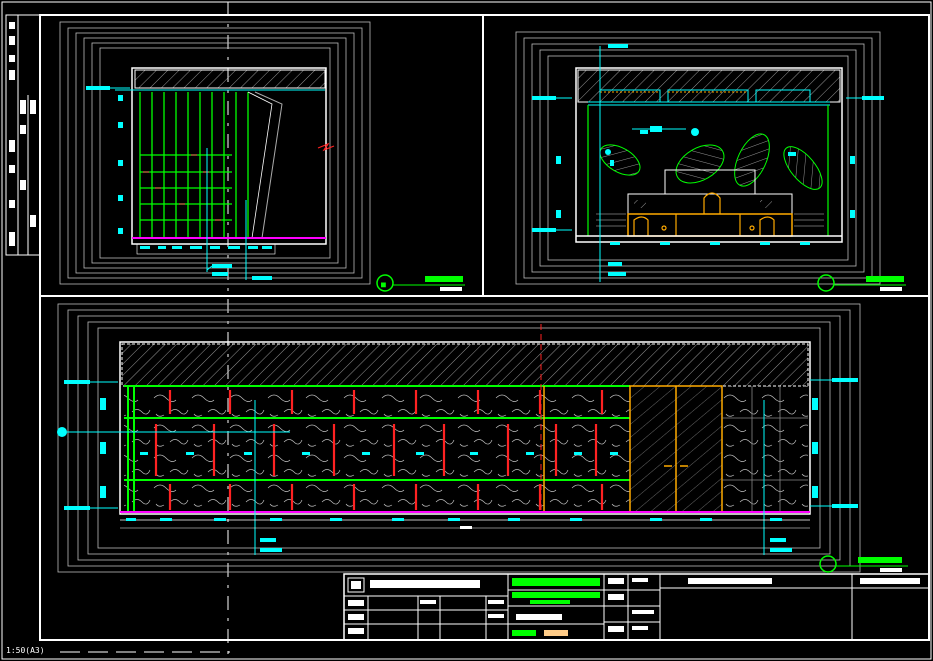 This screenshot has height=661, width=933. I want to click on title-block, so click(636, 607).